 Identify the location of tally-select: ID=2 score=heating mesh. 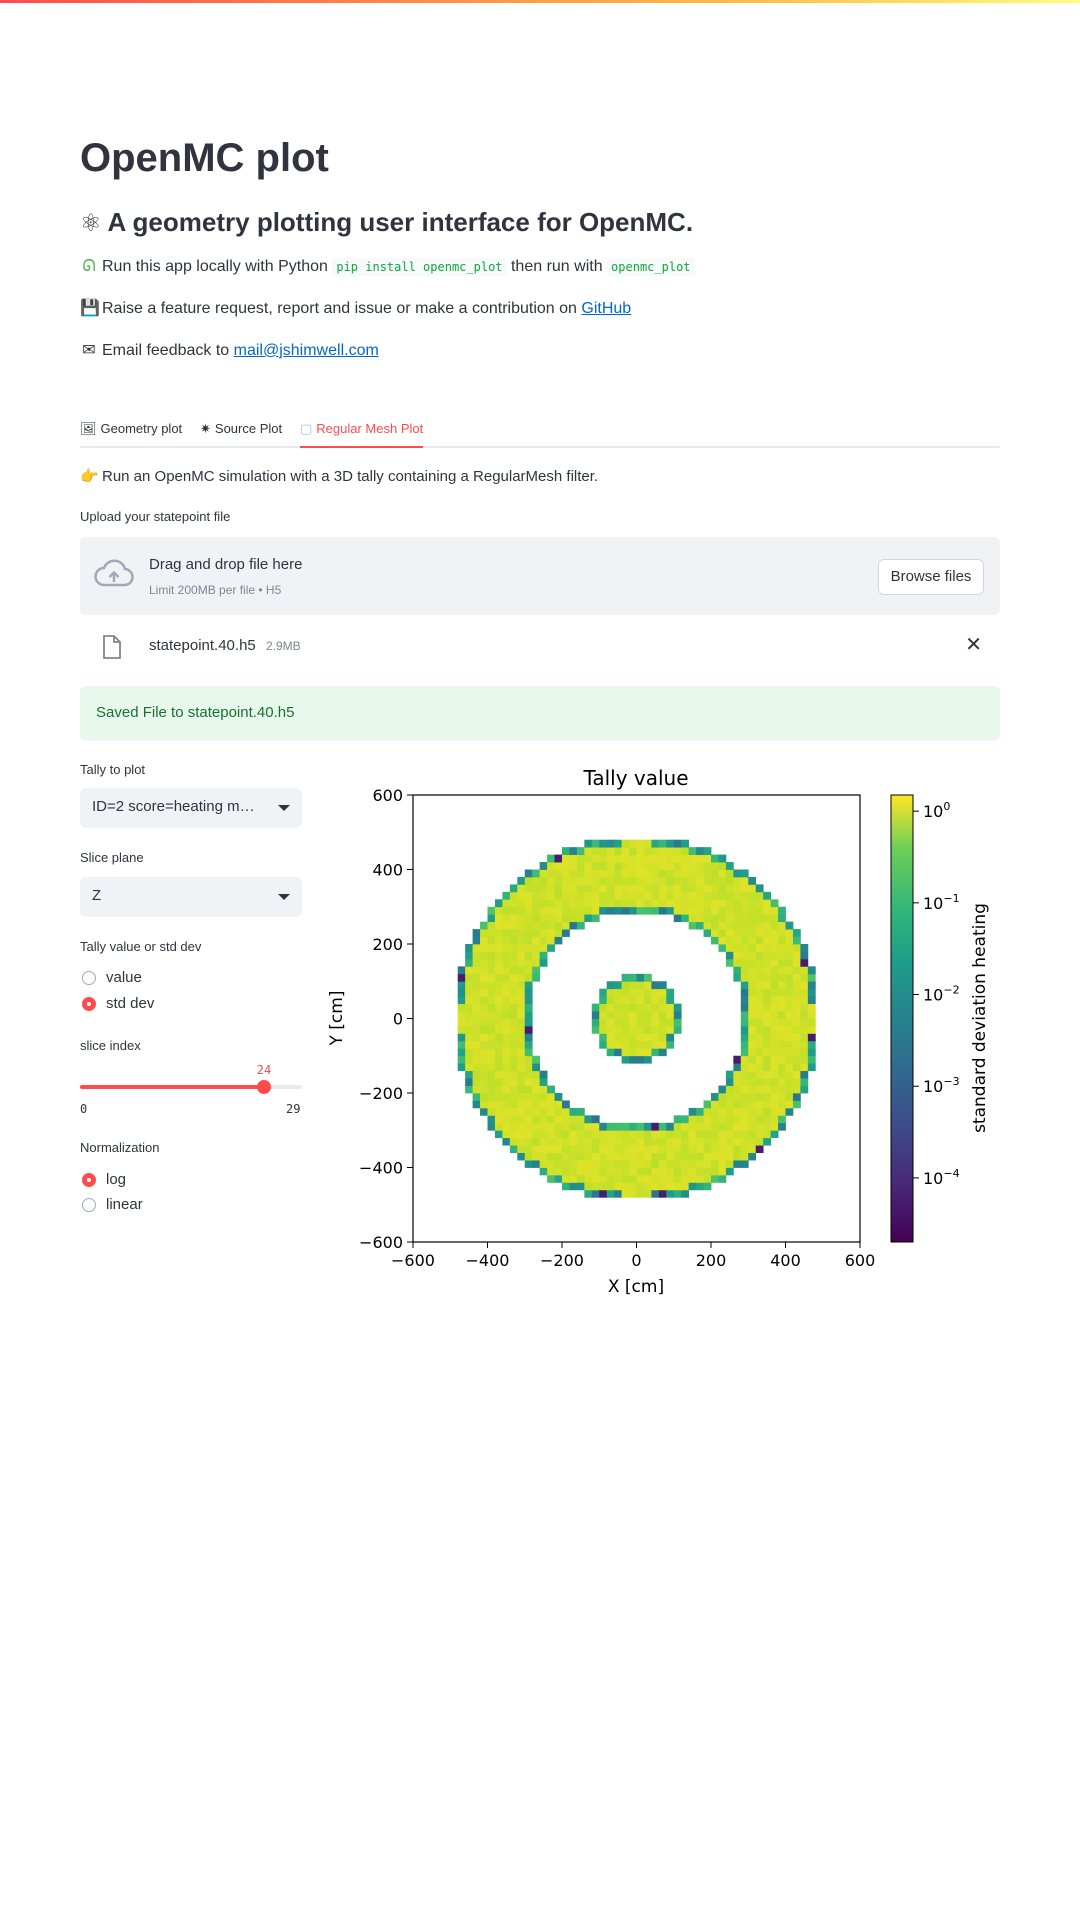
(191, 808).